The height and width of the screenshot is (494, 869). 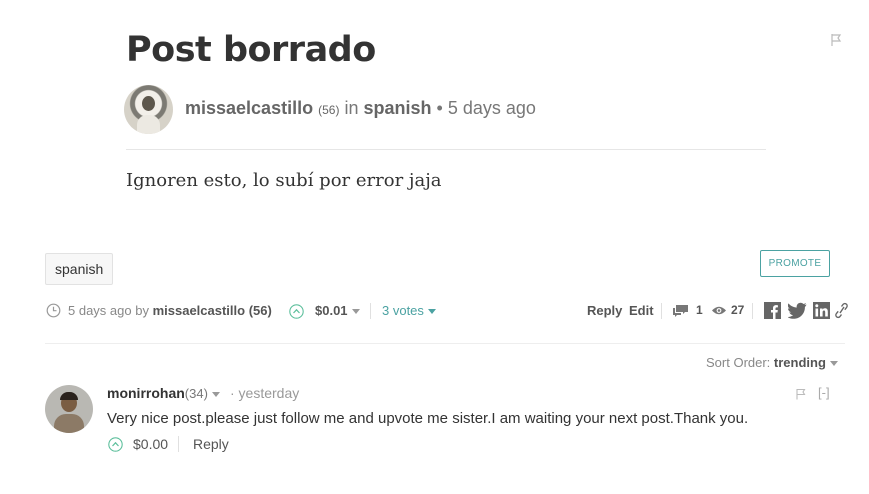 What do you see at coordinates (199, 310) in the screenshot?
I see `footer-author-link: missaelcastillo` at bounding box center [199, 310].